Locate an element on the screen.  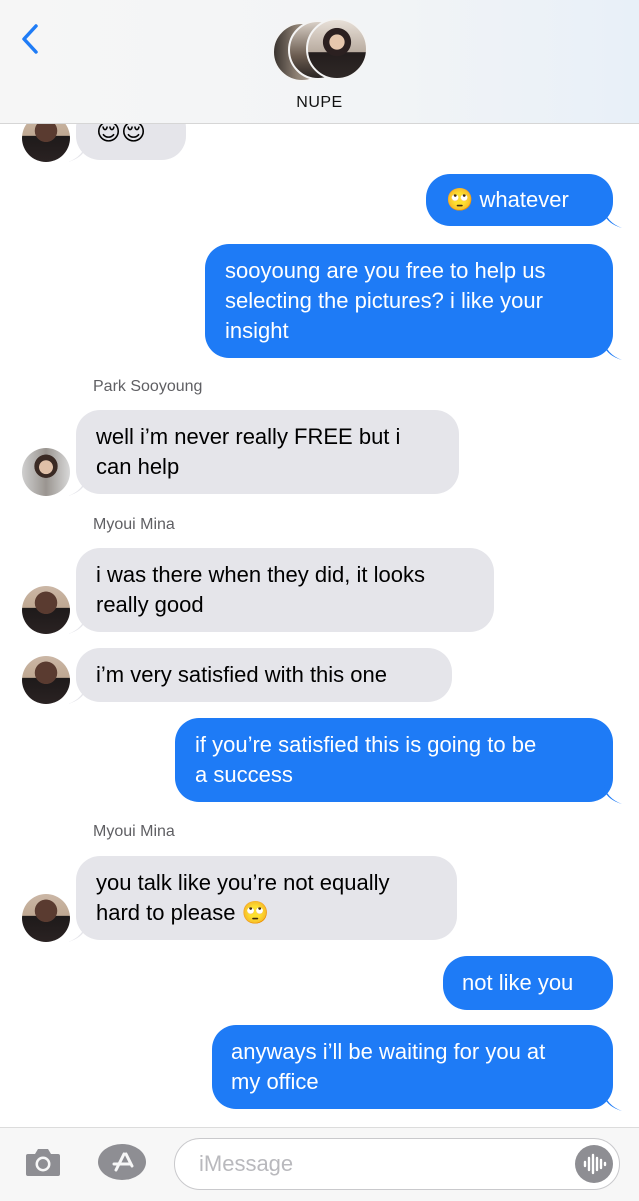
conversation-header: NUPE is located at coordinates (319, 62).